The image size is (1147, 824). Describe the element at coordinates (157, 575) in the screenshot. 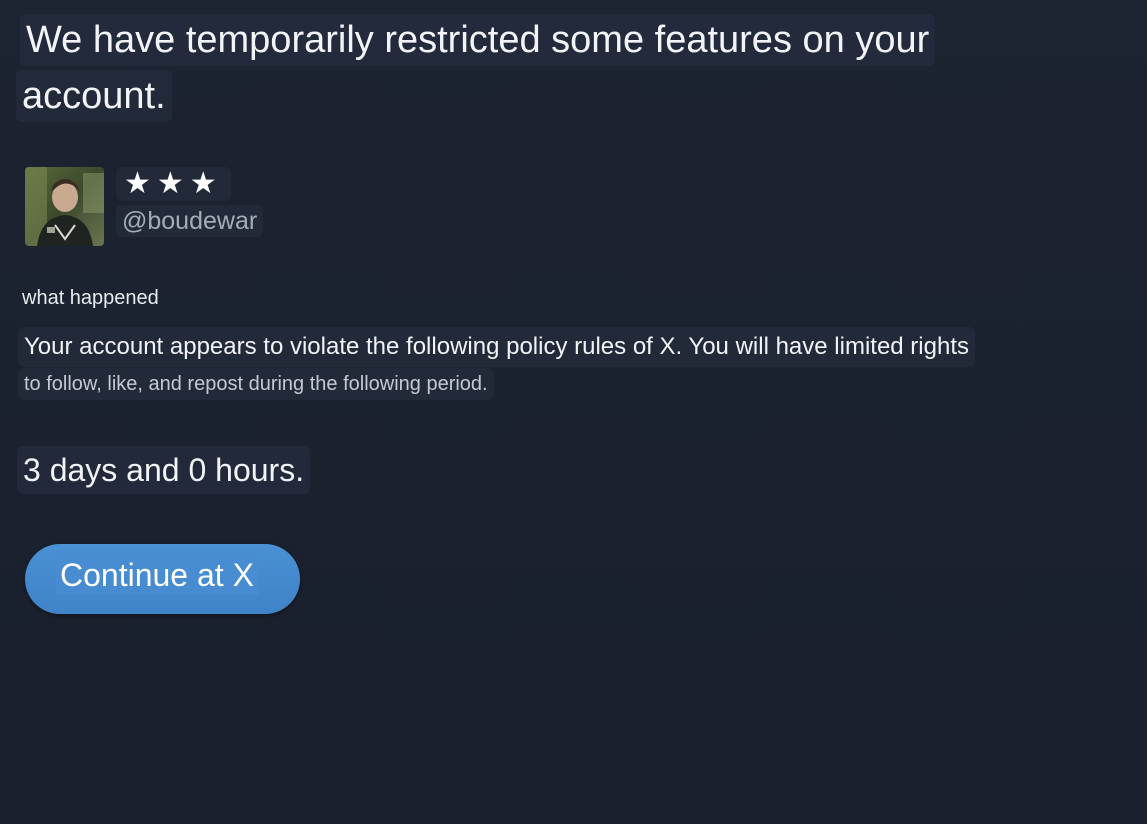

I see `continue-button-label: Continue at X` at that location.